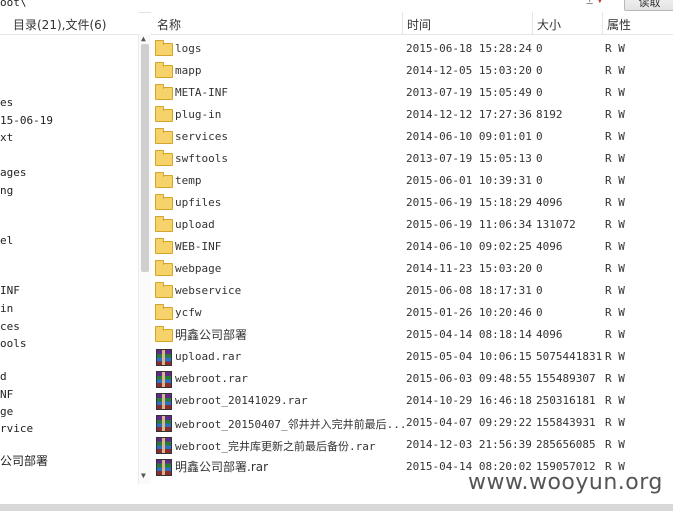  Describe the element at coordinates (188, 48) in the screenshot. I see `file-name: logs` at that location.